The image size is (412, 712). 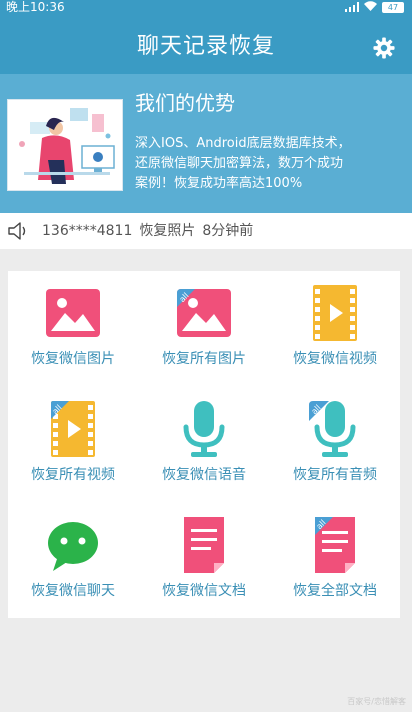 What do you see at coordinates (393, 7) in the screenshot?
I see `battery-indicator: 47` at bounding box center [393, 7].